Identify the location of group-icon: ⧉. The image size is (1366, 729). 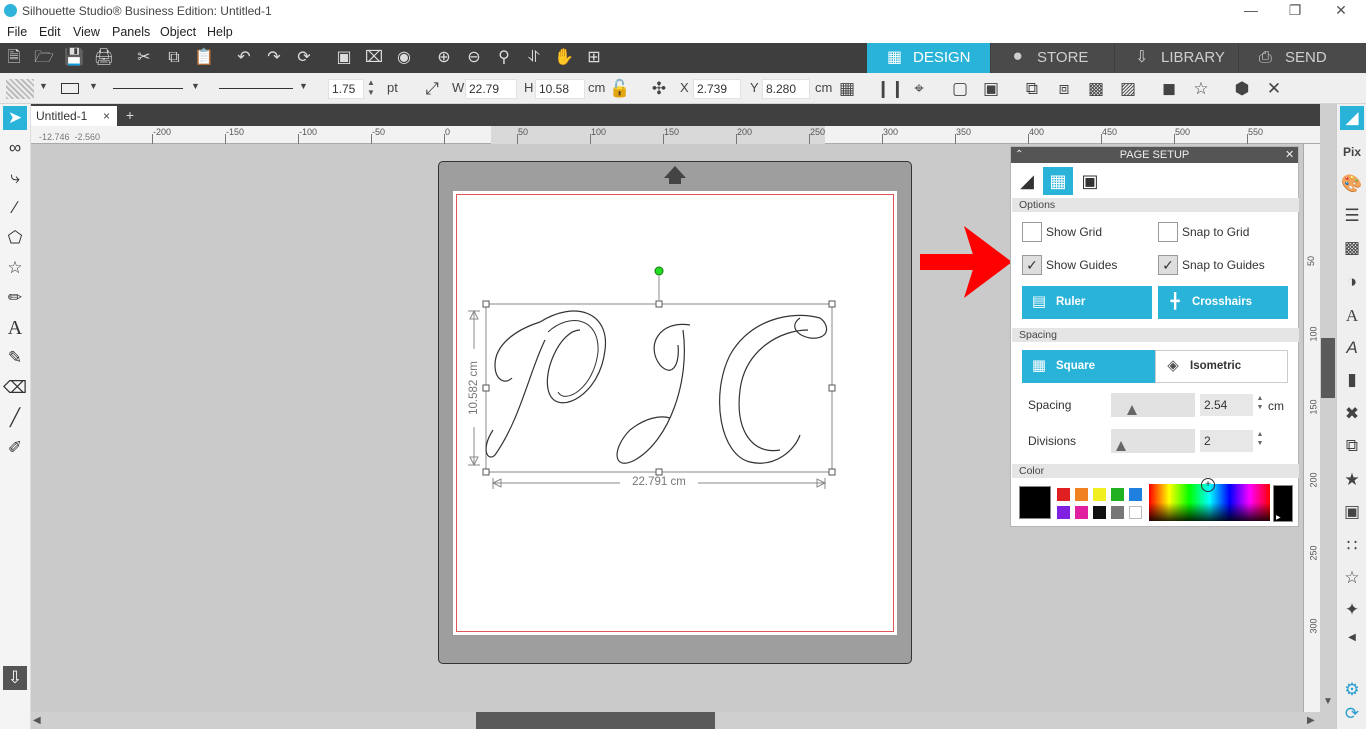
(1032, 89).